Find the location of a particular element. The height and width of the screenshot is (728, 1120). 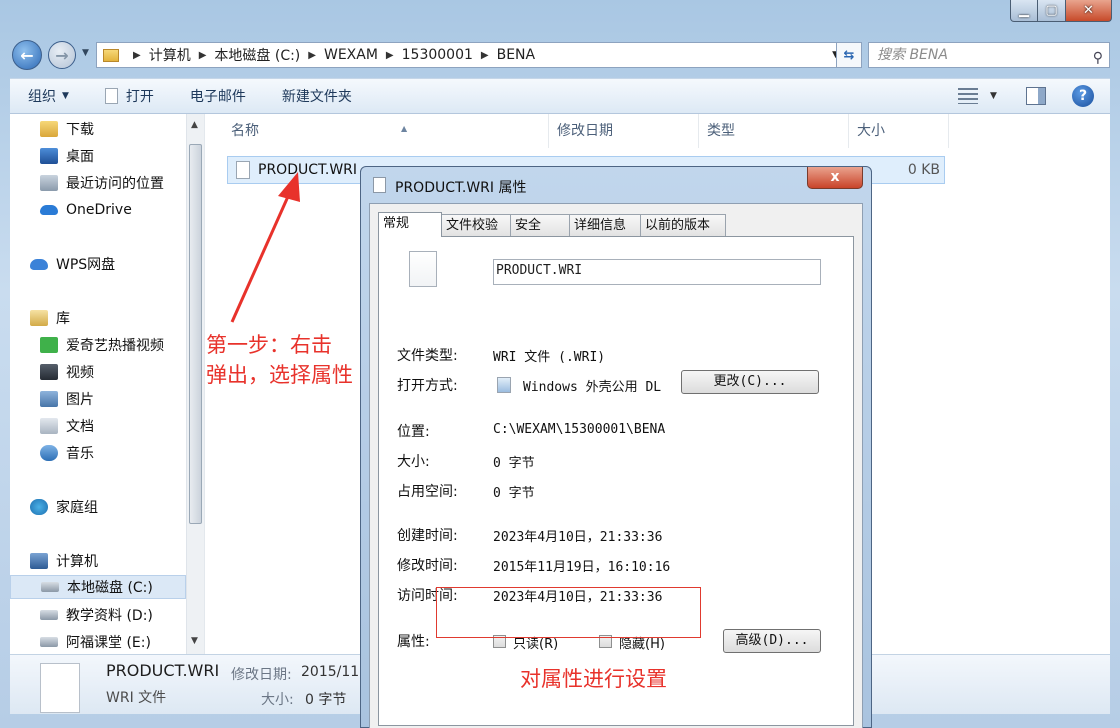

modified-label: 修改时间: is located at coordinates (427, 566).